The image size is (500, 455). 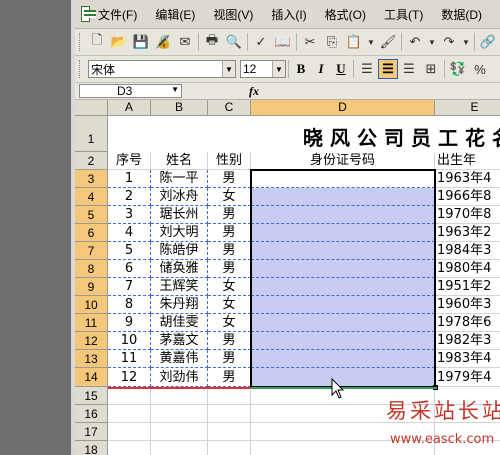 What do you see at coordinates (388, 42) in the screenshot?
I see `format-painter-icon: 🖌` at bounding box center [388, 42].